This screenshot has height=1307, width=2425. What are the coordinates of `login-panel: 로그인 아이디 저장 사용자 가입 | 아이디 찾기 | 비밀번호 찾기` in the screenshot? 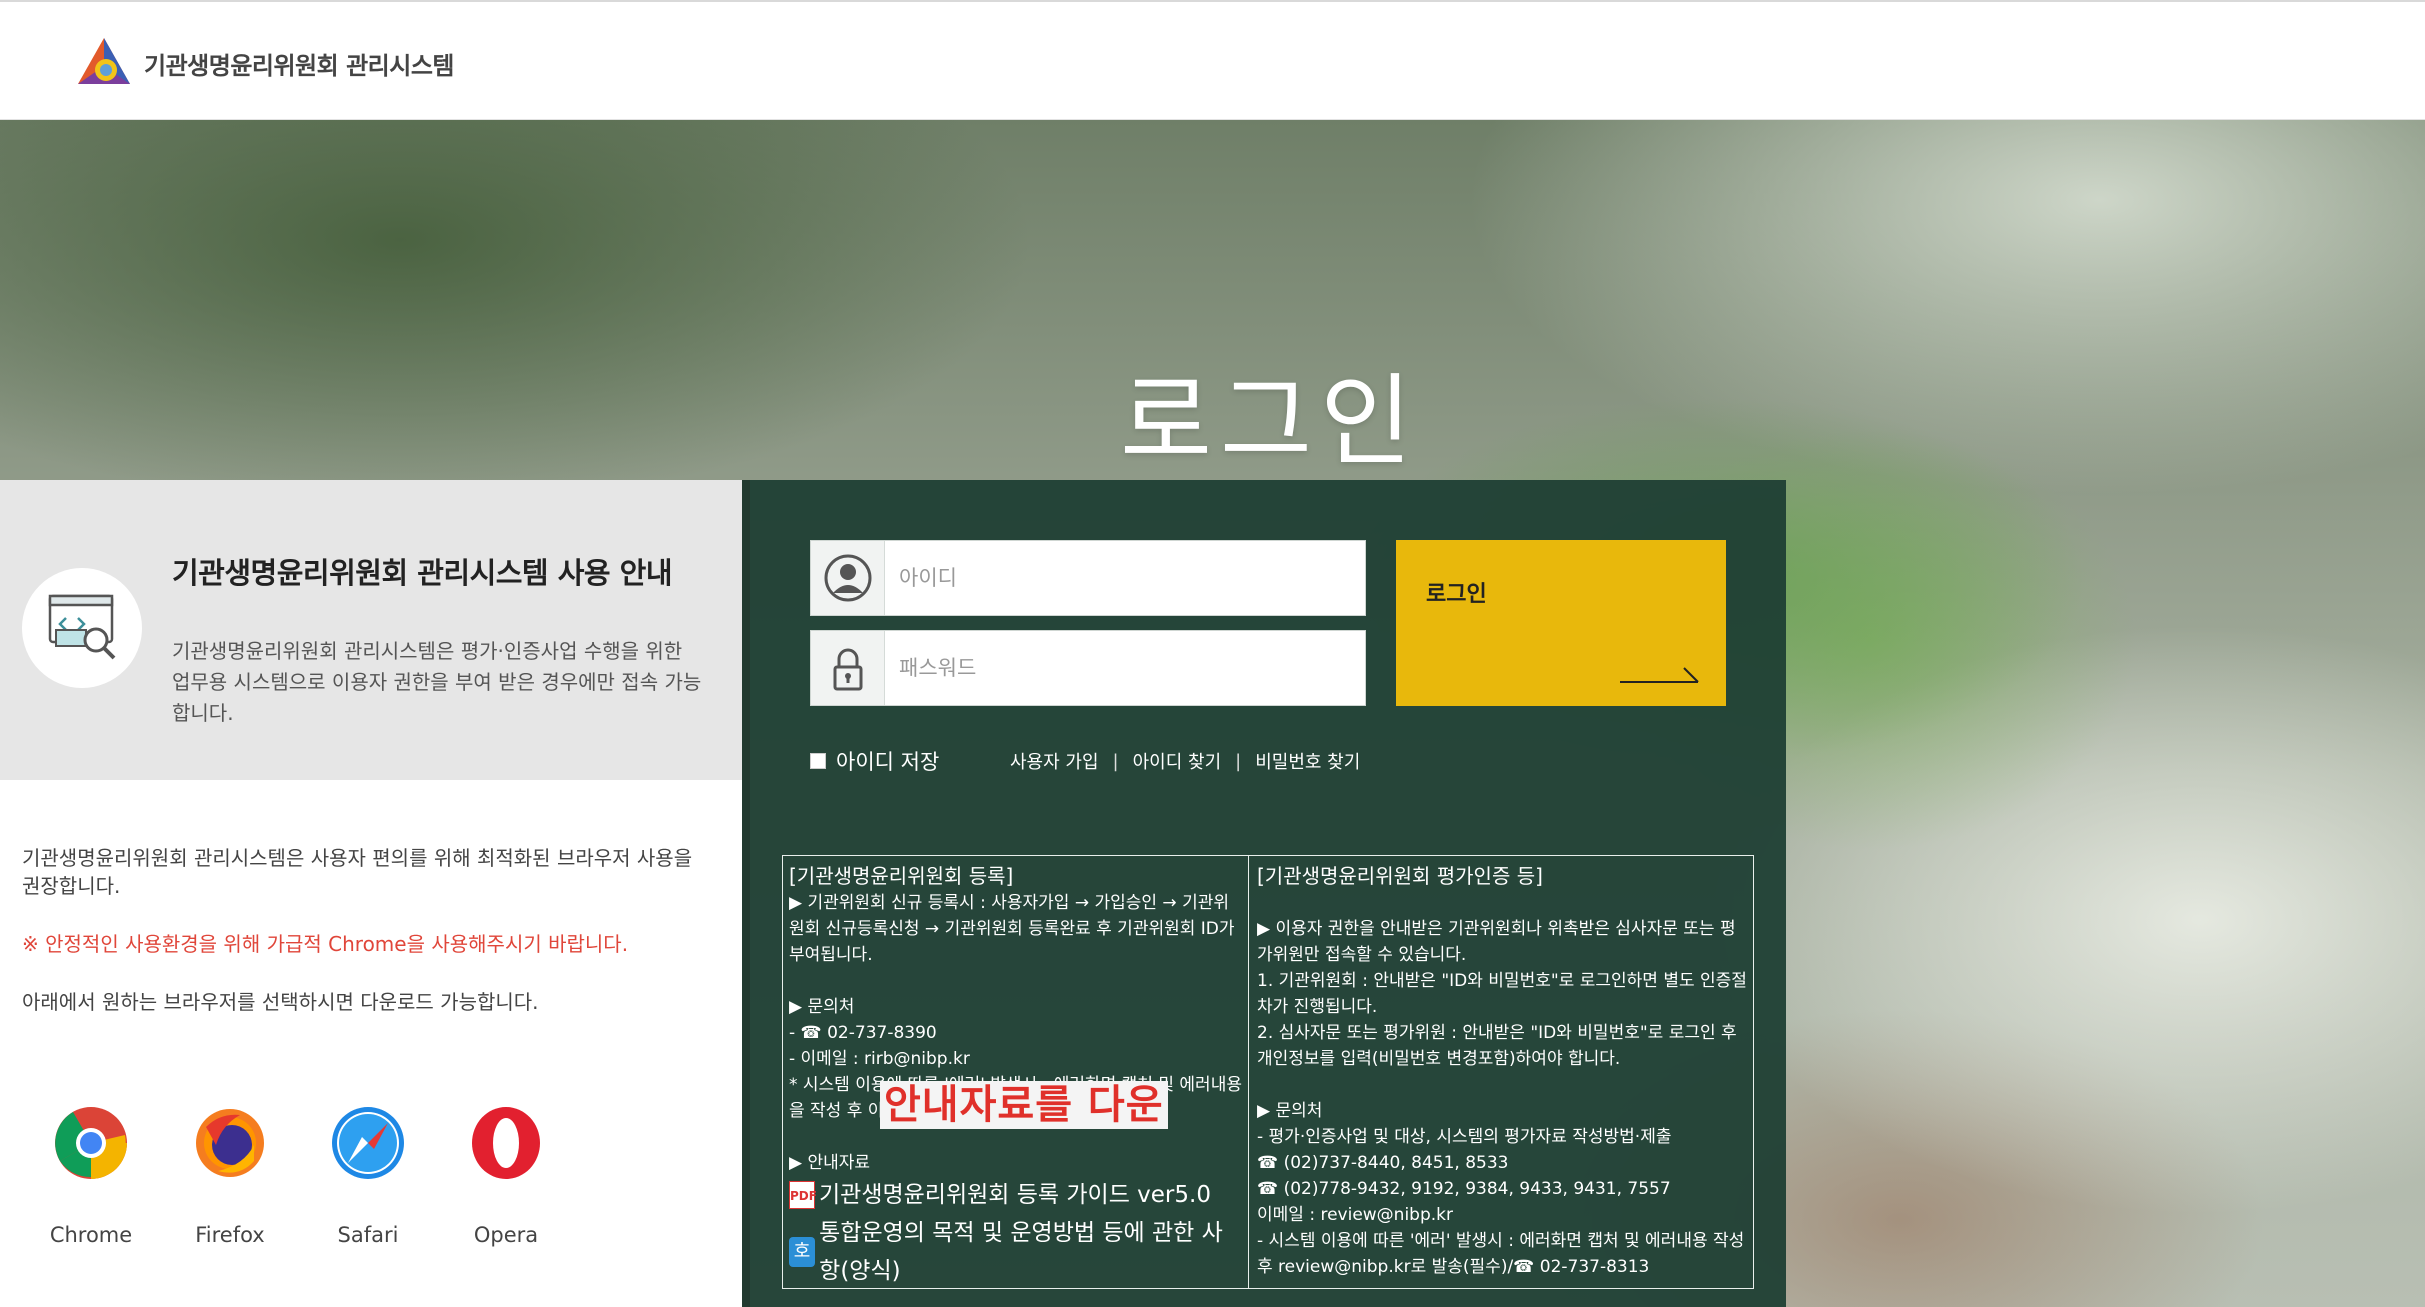 It's located at (1268, 652).